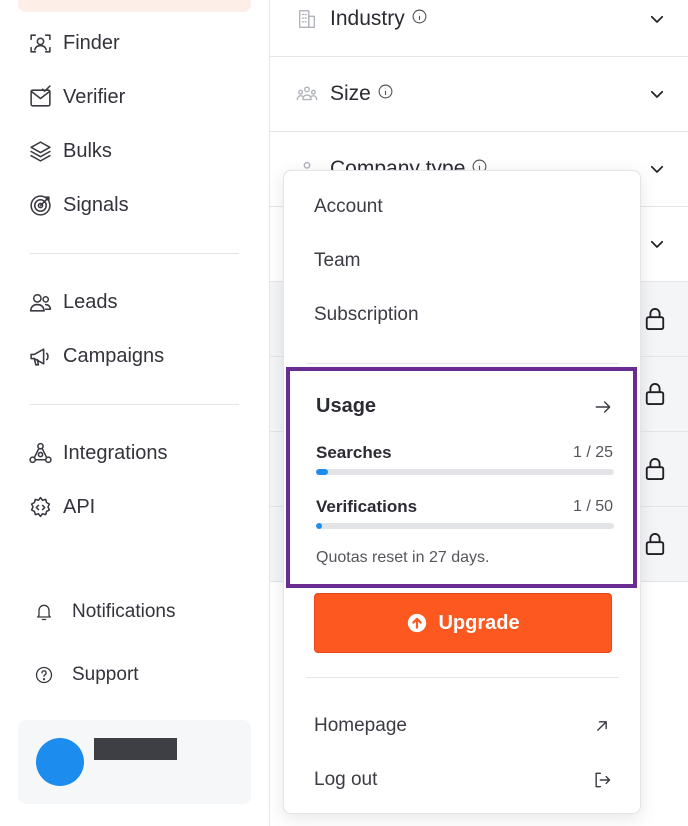 This screenshot has height=826, width=688. I want to click on sidebar-item-integrations: Integrations, so click(98, 453).